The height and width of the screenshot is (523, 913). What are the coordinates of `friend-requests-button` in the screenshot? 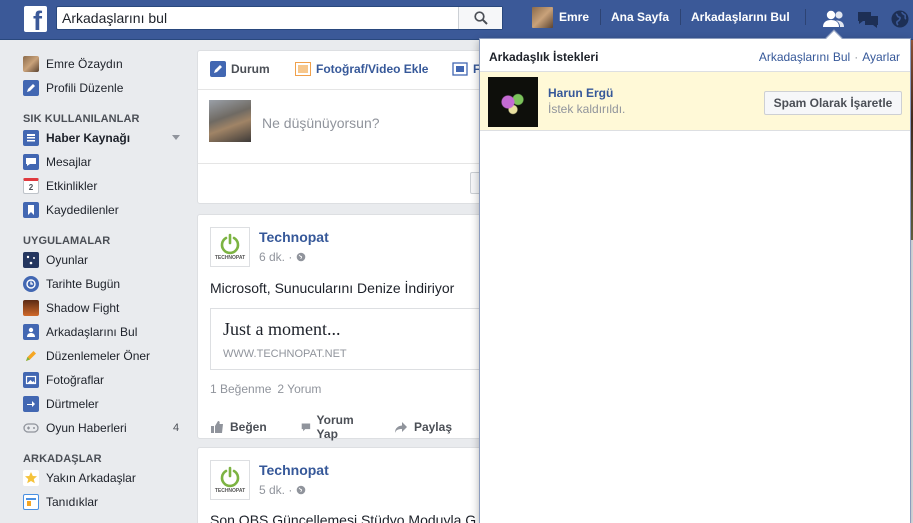 It's located at (834, 19).